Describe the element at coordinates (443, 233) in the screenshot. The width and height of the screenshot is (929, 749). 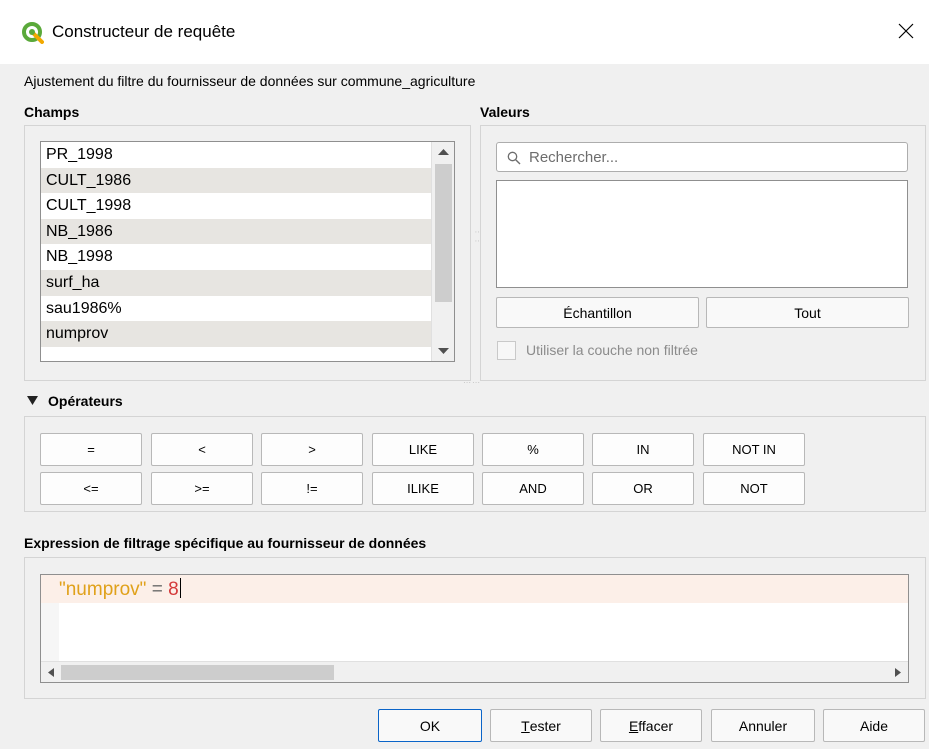
I see `scrollbar-thumb` at that location.